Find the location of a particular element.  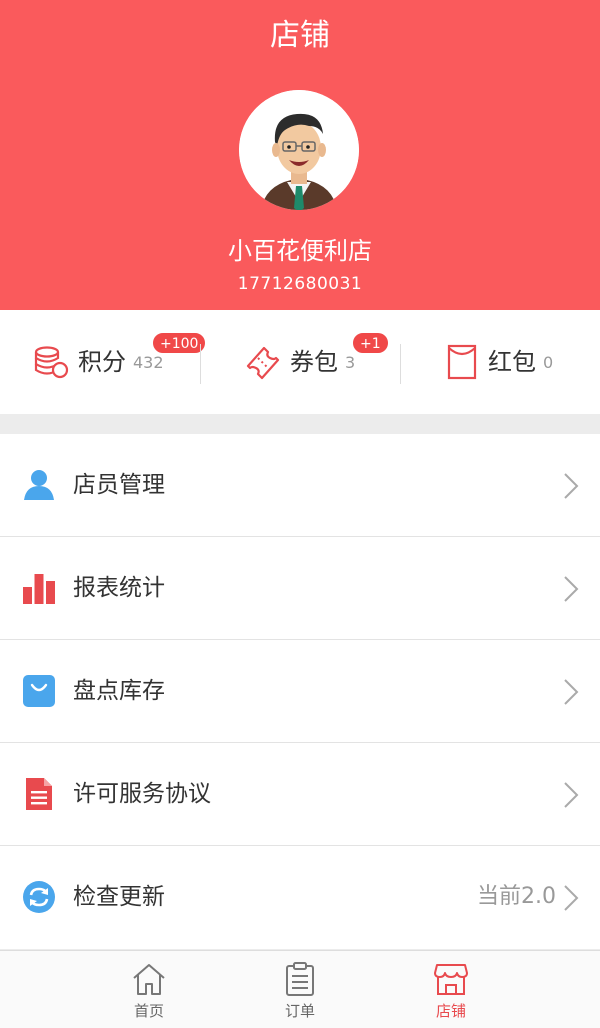

menu-item-inventory: 盘点库存 is located at coordinates (300, 691).